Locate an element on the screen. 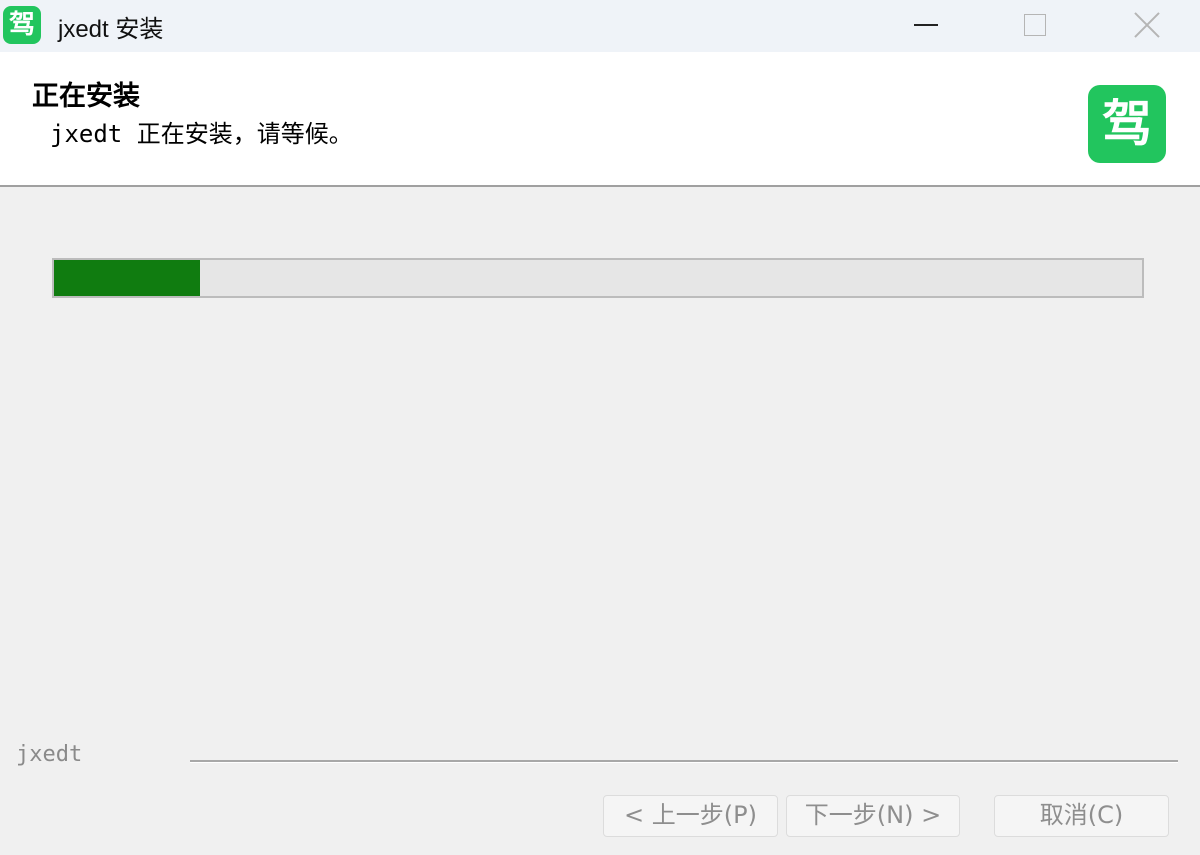 This screenshot has width=1200, height=855. footer-divider is located at coordinates (684, 761).